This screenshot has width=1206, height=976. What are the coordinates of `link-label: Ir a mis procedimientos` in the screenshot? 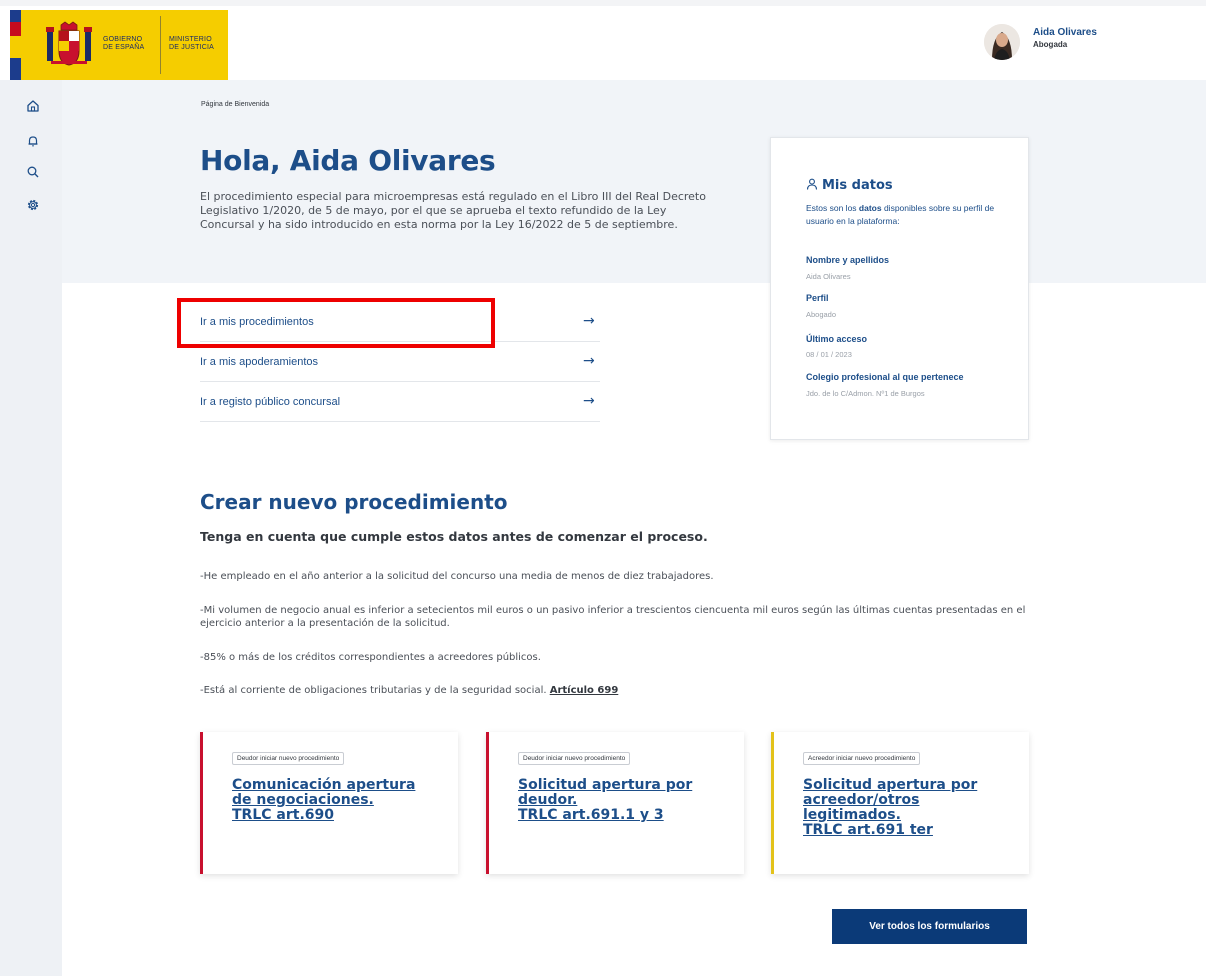 It's located at (257, 322).